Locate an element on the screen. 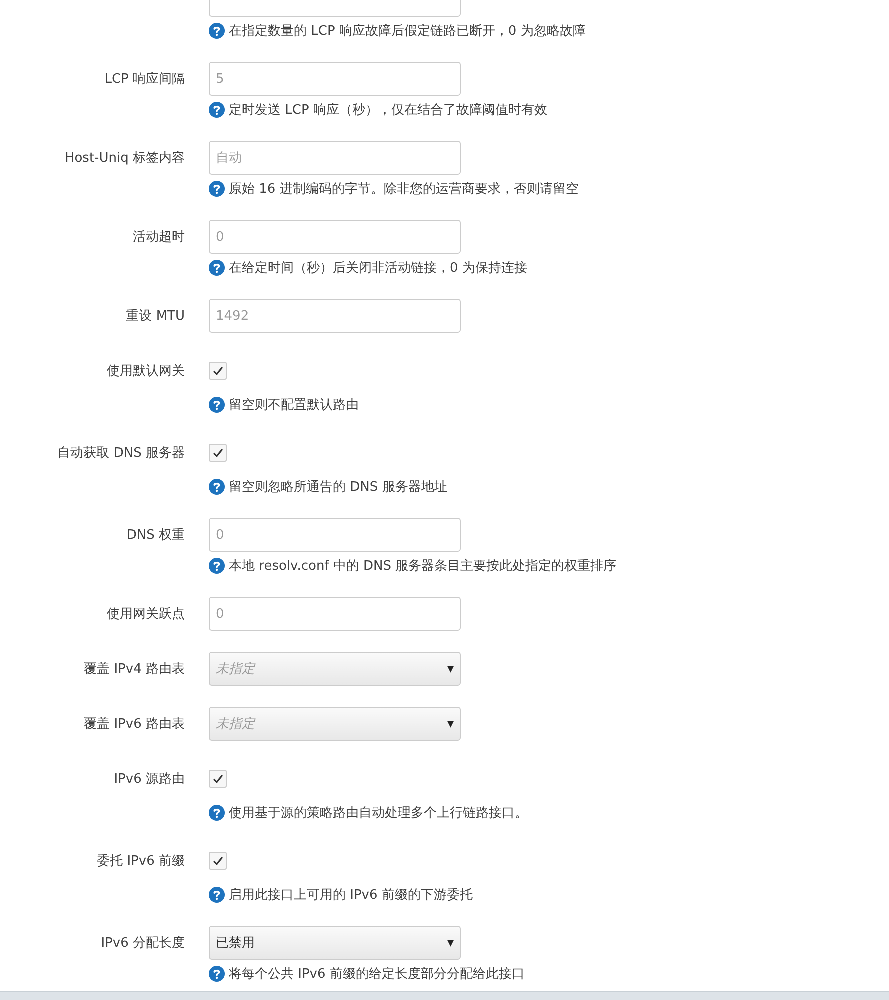 This screenshot has height=1000, width=889. field-label: 使用默认网关 is located at coordinates (146, 371).